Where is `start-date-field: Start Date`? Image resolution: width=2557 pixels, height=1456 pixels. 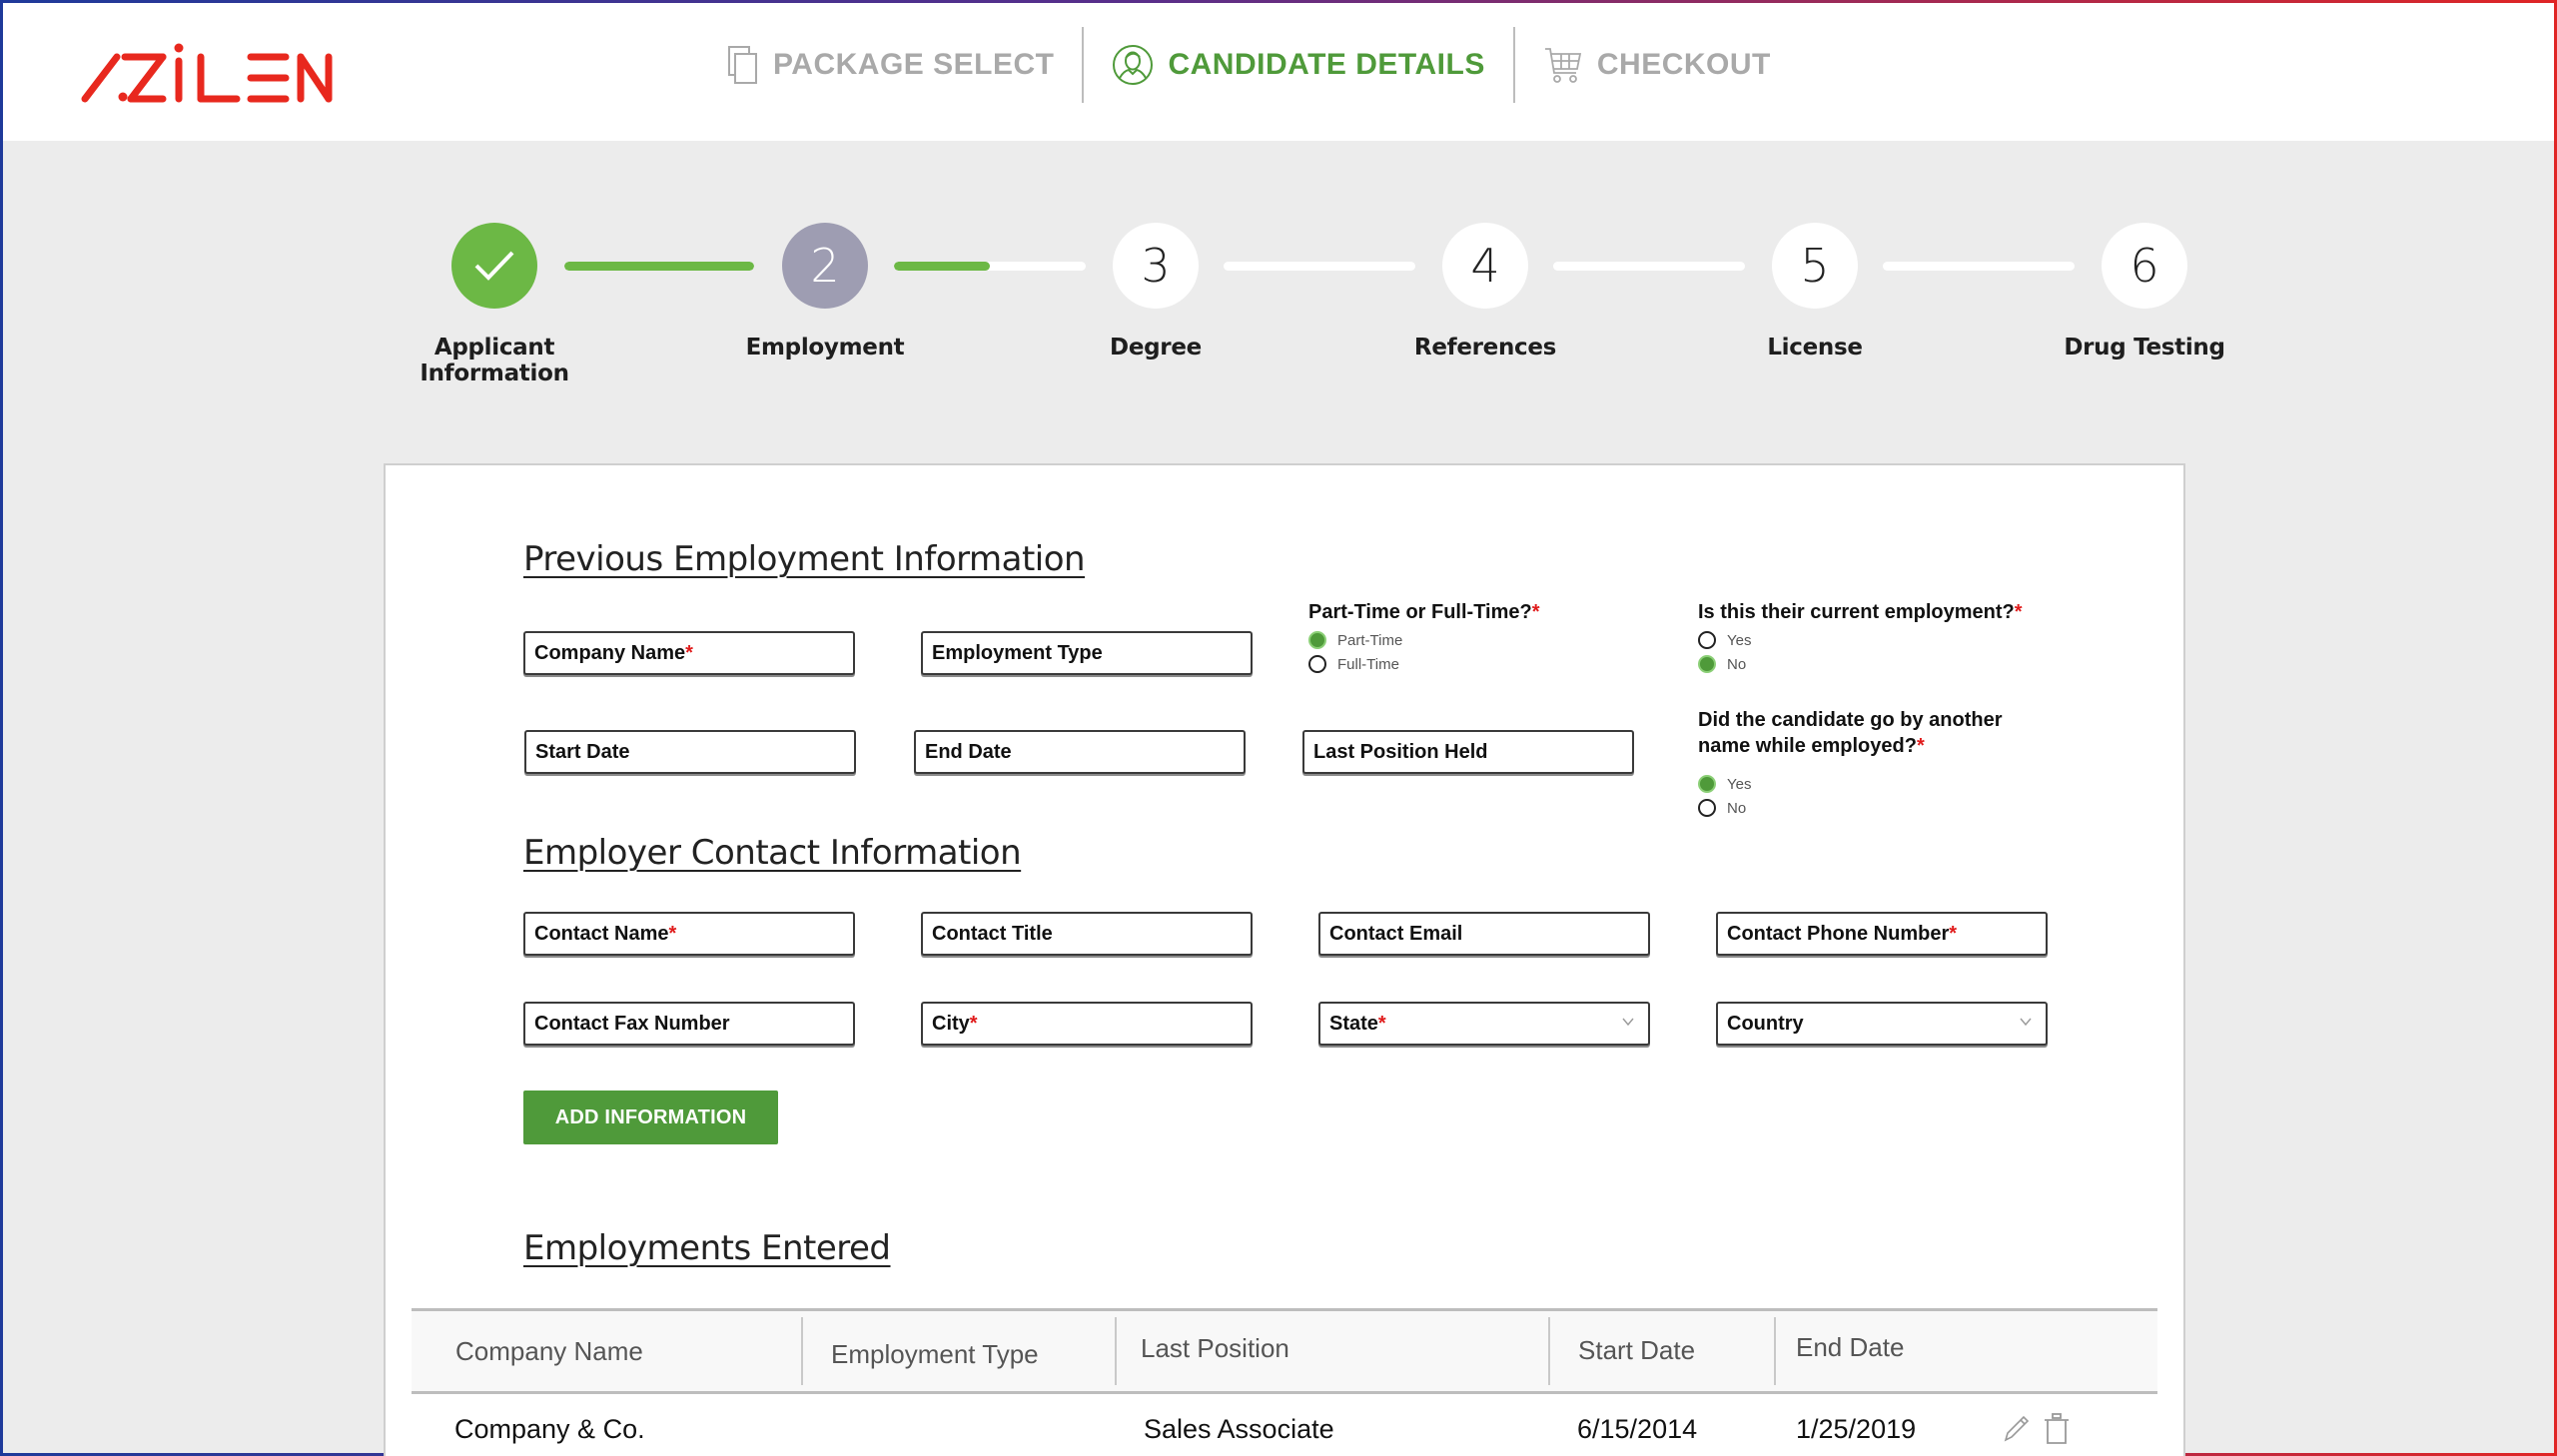
start-date-field: Start Date is located at coordinates (690, 752).